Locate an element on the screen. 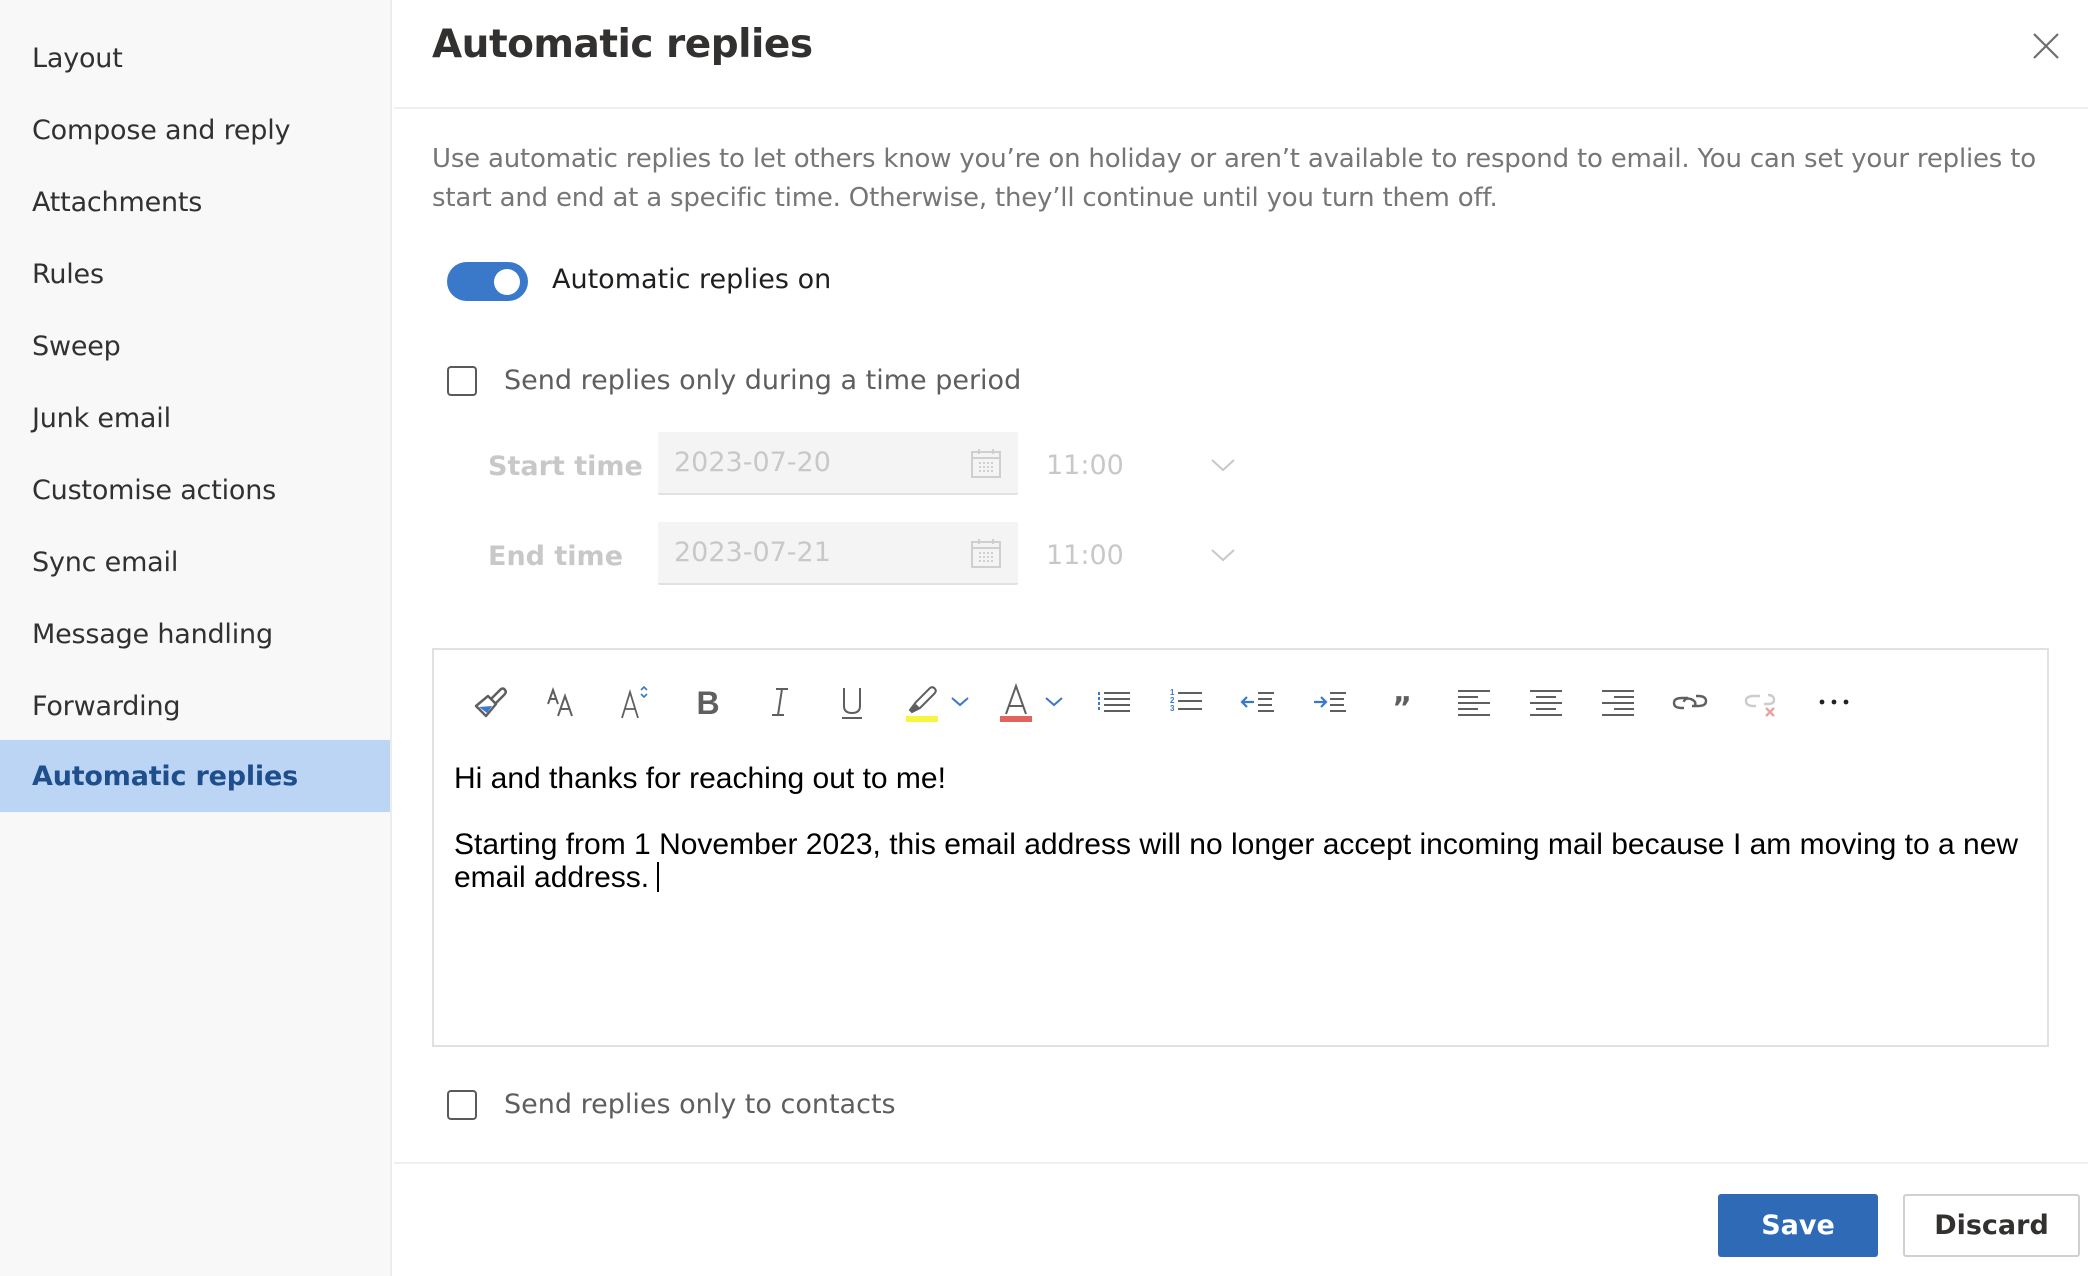 Image resolution: width=2088 pixels, height=1276 pixels. font-color-button is located at coordinates (1038, 702).